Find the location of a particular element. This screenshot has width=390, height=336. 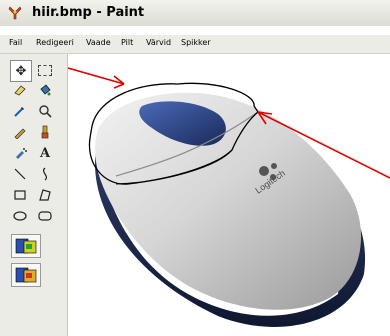

menu-help: Spikker is located at coordinates (196, 42).